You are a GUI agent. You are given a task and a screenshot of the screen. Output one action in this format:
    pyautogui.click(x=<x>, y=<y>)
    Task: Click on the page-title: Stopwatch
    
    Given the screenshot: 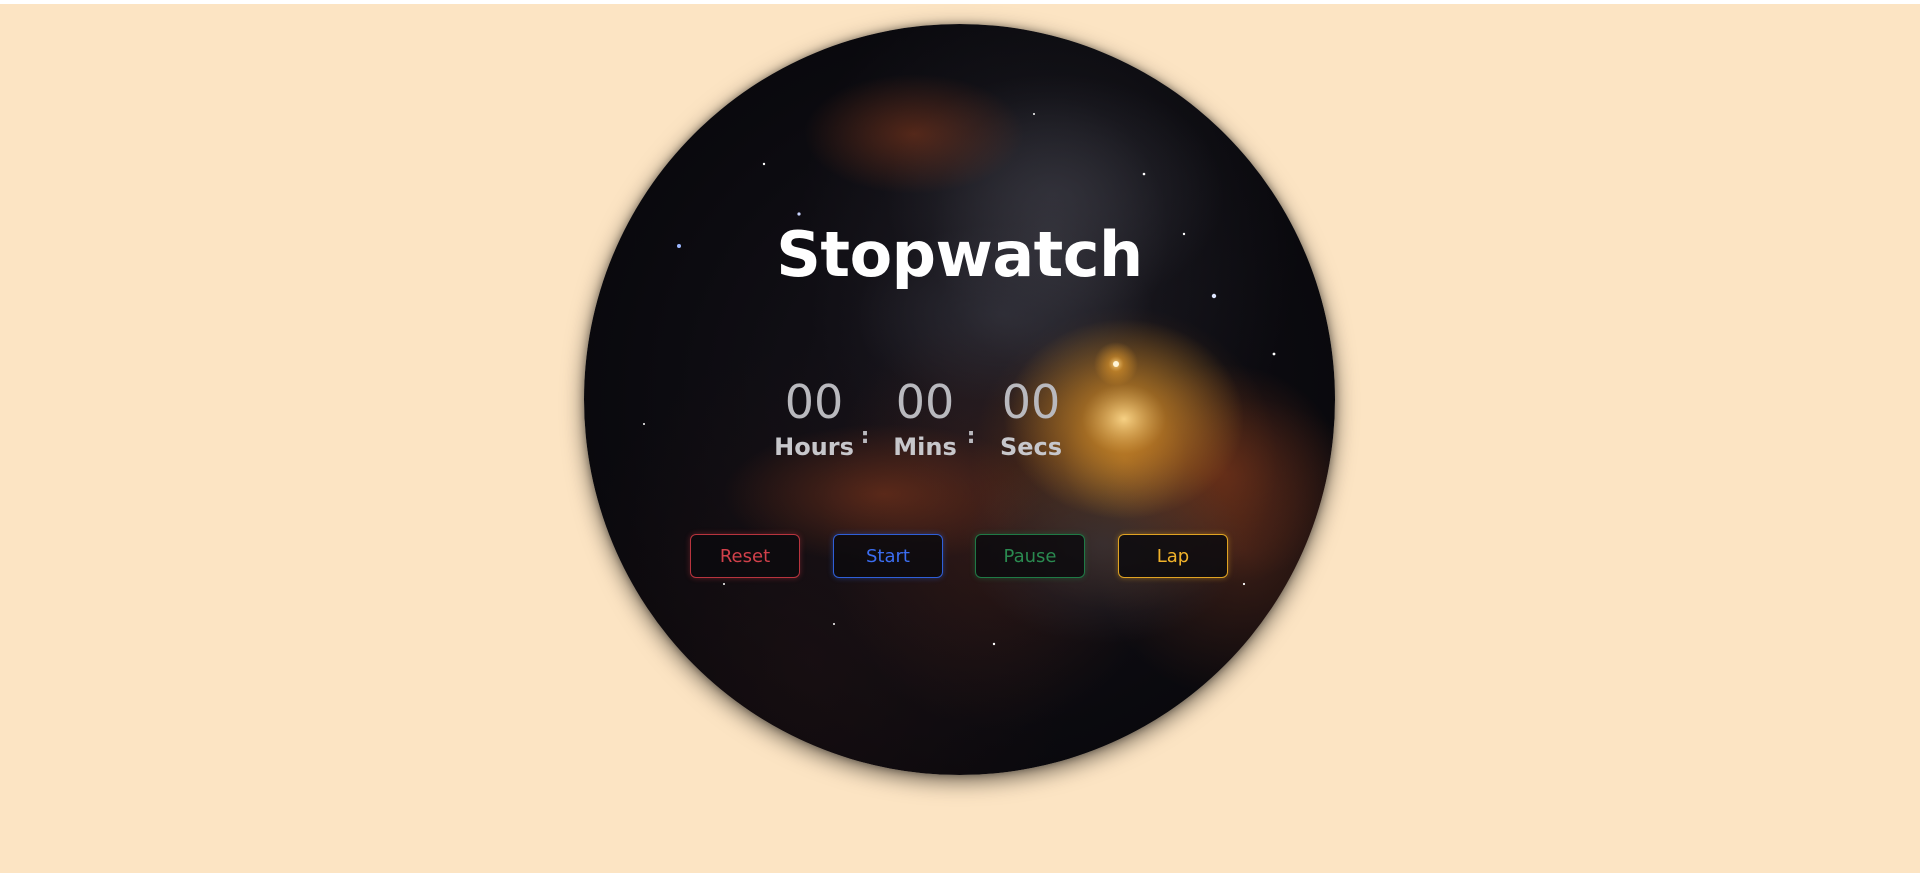 What is the action you would take?
    pyautogui.click(x=959, y=254)
    